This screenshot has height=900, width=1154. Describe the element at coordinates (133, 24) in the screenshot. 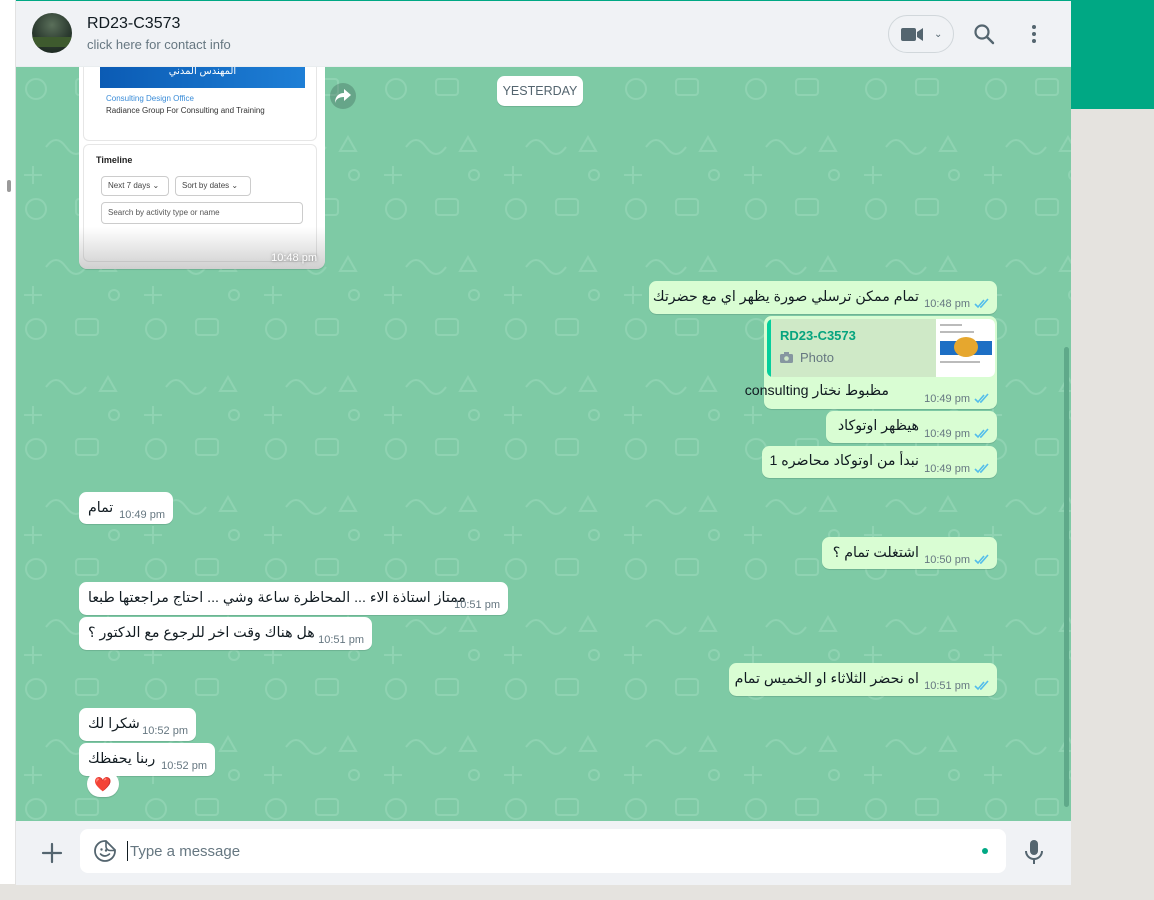

I see `contact-name: RD23-C3573` at that location.